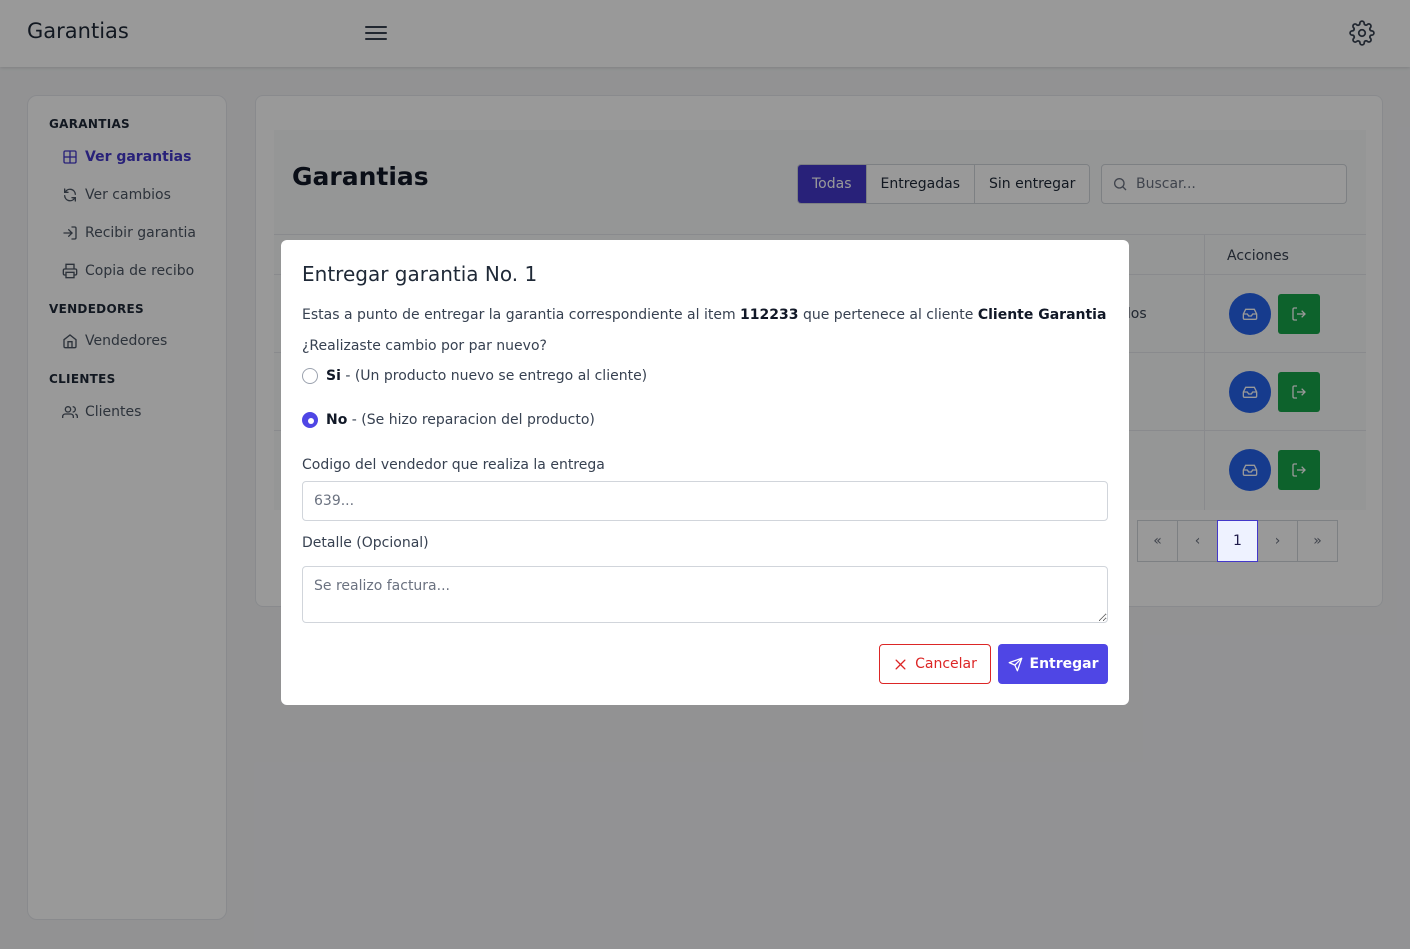  What do you see at coordinates (460, 420) in the screenshot?
I see `option-no-label: No - (Se hizo reparacion del producto)` at bounding box center [460, 420].